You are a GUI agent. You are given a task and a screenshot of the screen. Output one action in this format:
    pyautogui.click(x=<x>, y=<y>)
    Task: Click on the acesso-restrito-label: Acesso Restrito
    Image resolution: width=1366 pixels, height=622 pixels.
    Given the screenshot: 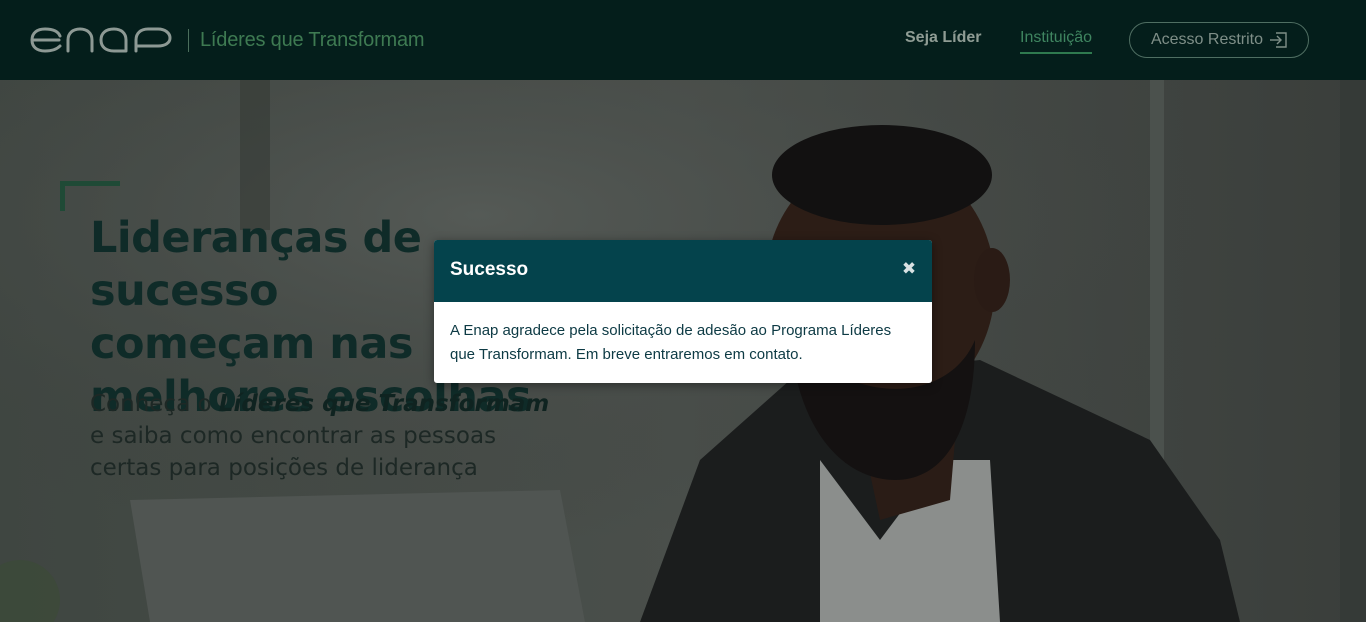 What is the action you would take?
    pyautogui.click(x=1207, y=39)
    